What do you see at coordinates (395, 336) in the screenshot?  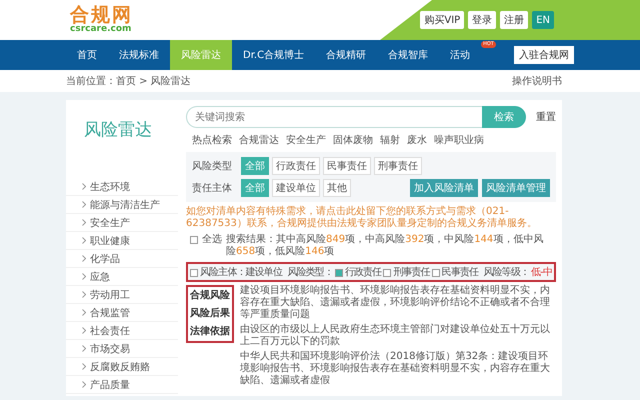 I see `detail-text: 由设区的市级以上人民政府生态环境主管部门对建设单位处五十万元以上二百万元以下的罚款` at bounding box center [395, 336].